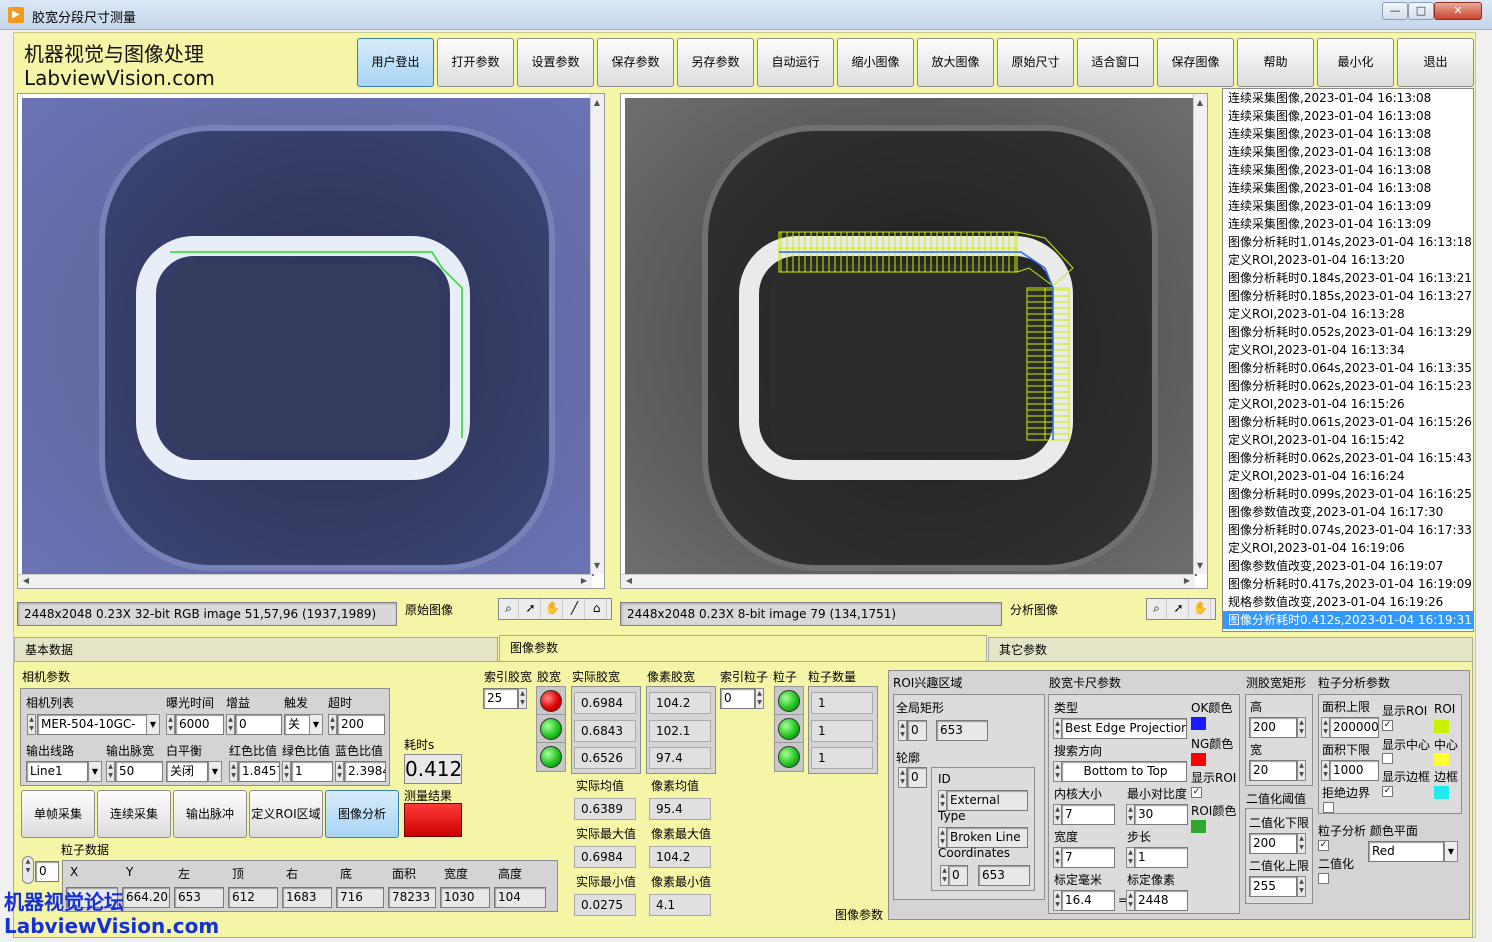 The image size is (1492, 942). Describe the element at coordinates (1458, 11) in the screenshot. I see `close-window-button: ✕` at that location.